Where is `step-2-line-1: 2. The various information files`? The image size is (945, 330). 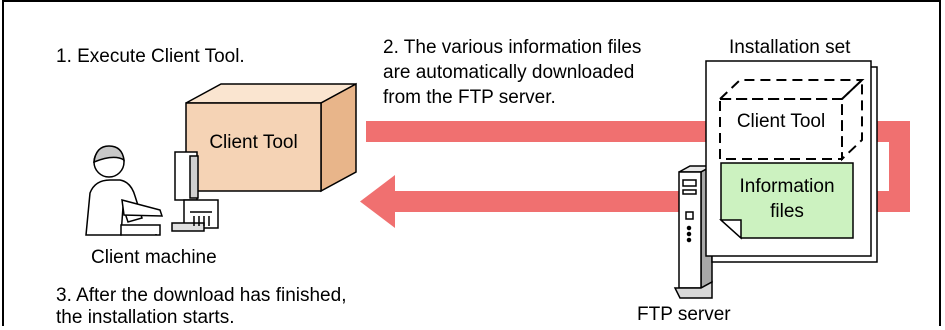
step-2-line-1: 2. The various information files is located at coordinates (512, 47).